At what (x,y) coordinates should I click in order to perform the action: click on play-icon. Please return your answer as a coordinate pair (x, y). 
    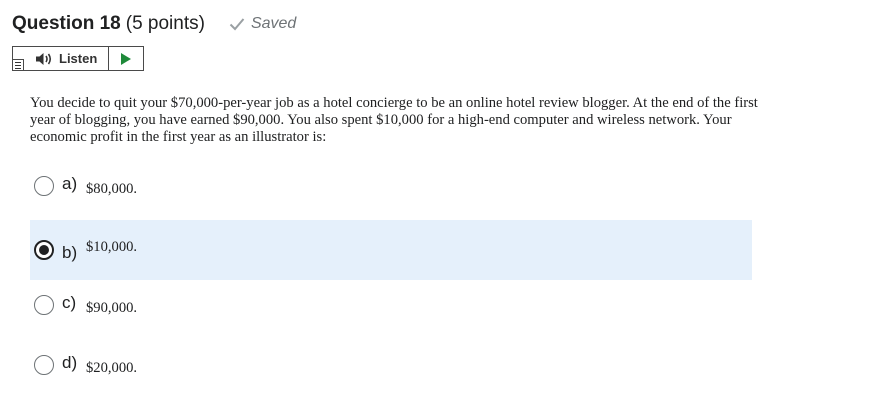
    Looking at the image, I should click on (126, 58).